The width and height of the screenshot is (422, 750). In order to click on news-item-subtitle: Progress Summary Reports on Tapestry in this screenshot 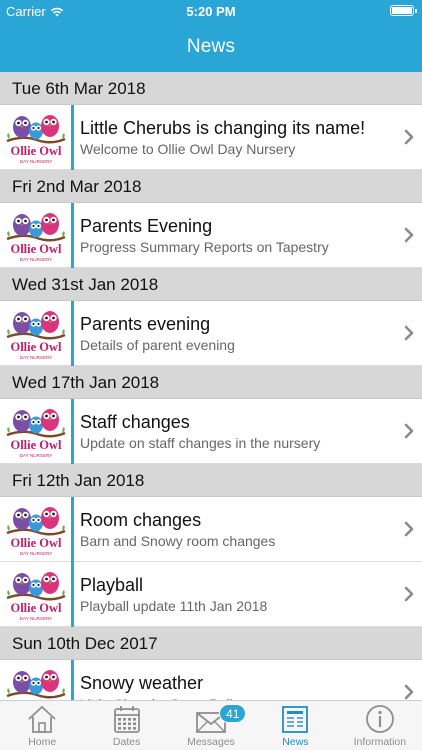, I will do `click(204, 246)`.